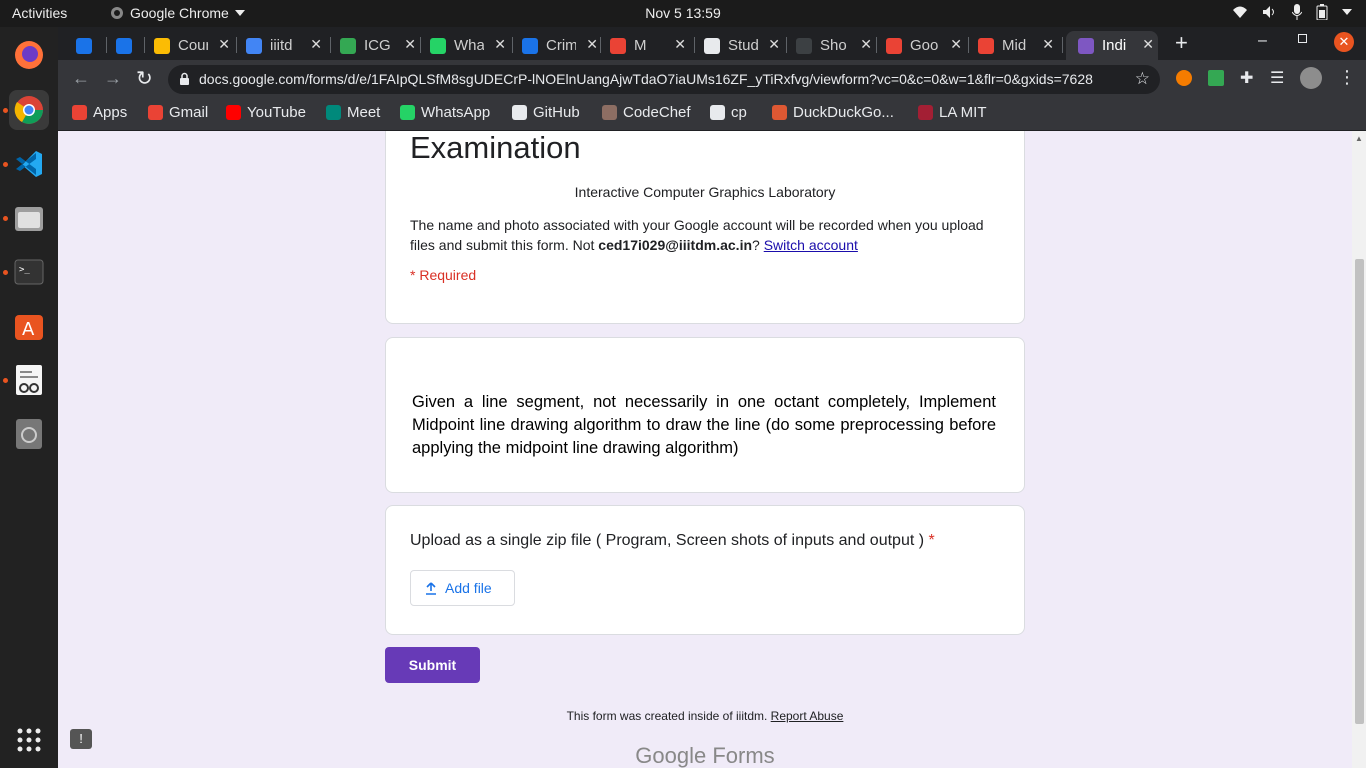 This screenshot has height=768, width=1366. Describe the element at coordinates (443, 275) in the screenshot. I see `required-note: * Required` at that location.